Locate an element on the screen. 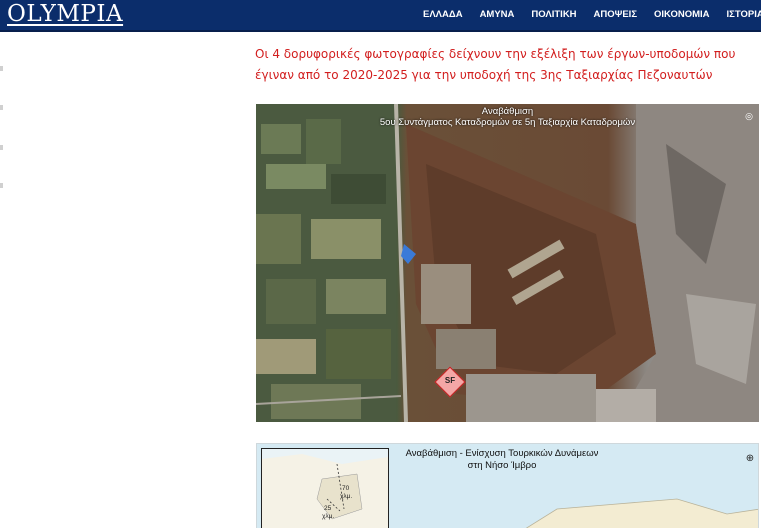 The height and width of the screenshot is (528, 761). image2-title-line1: Αναβάθμιση - Ενίσχυση Τουρκικών Δυνάμεων is located at coordinates (502, 453).